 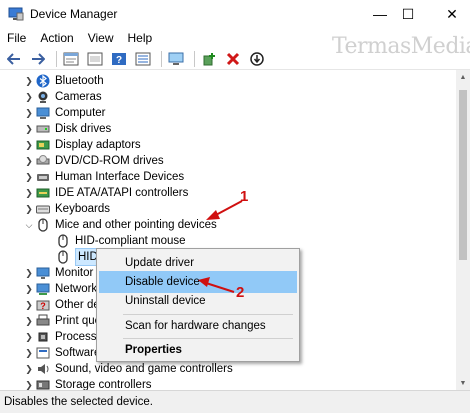 I want to click on status-bar: Disables the selected device., so click(x=235, y=401).